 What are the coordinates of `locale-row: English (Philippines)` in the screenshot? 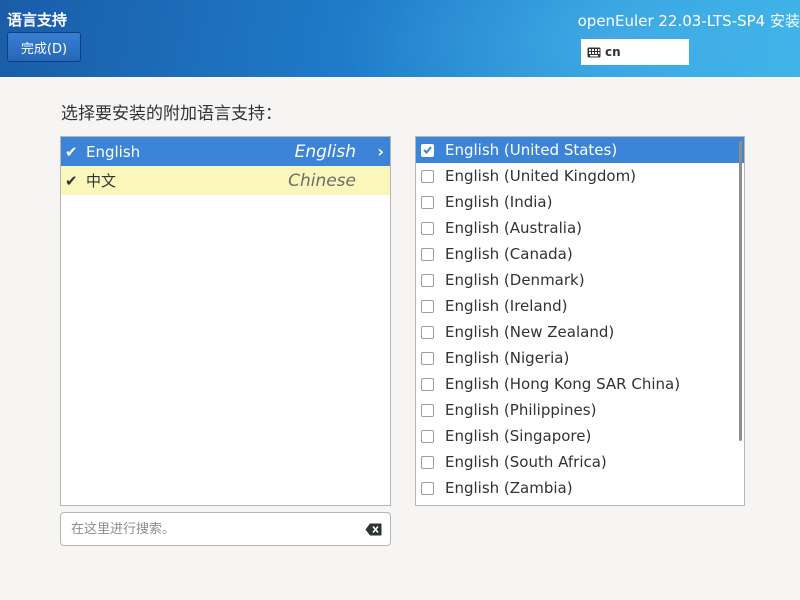 It's located at (580, 410).